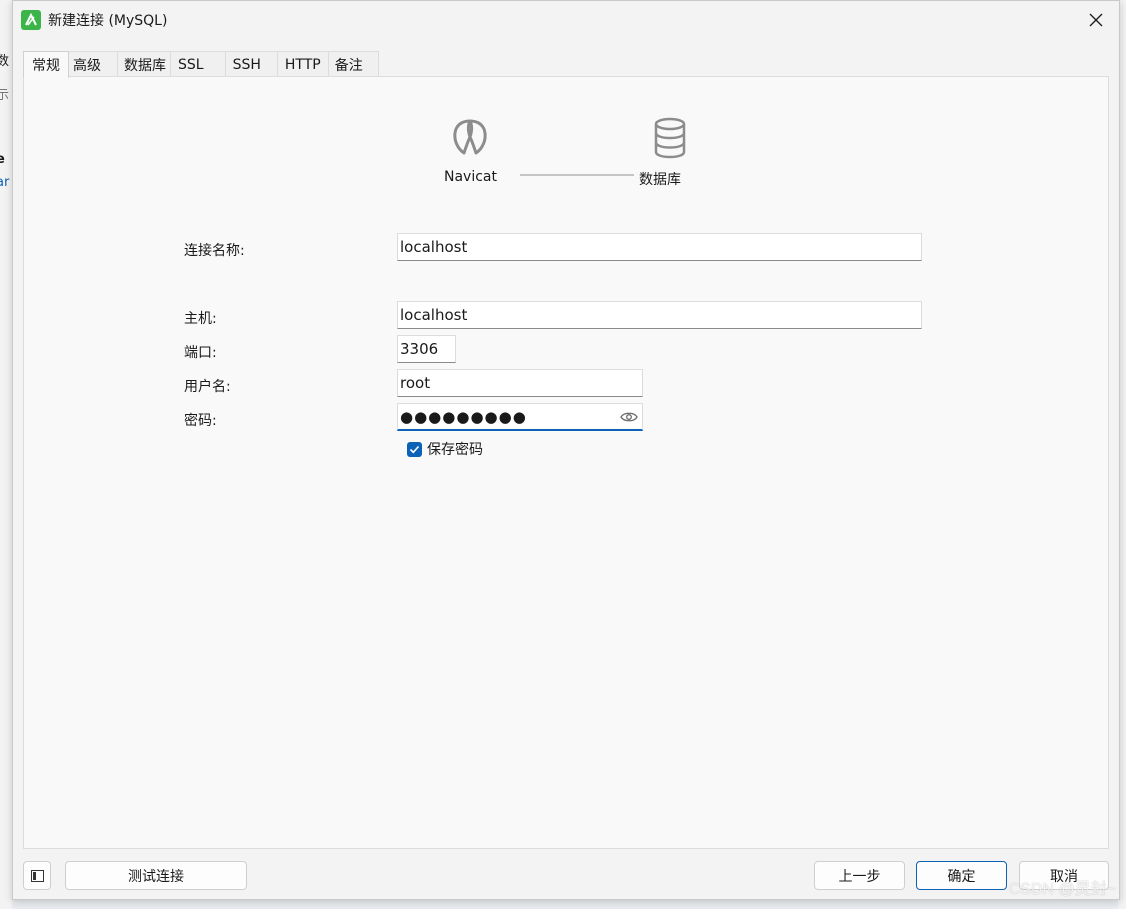 Image resolution: width=1126 pixels, height=909 pixels. I want to click on back-button: 上一步, so click(859, 875).